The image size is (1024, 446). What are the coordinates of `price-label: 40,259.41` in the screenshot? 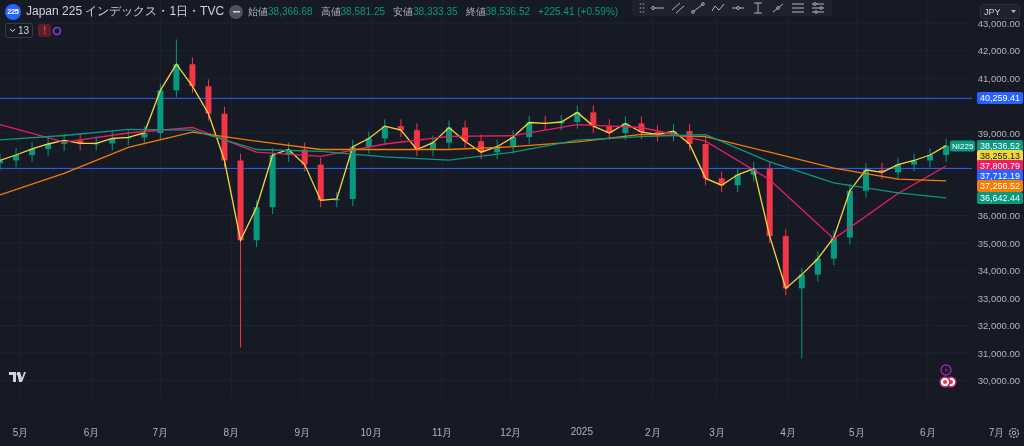 It's located at (999, 98).